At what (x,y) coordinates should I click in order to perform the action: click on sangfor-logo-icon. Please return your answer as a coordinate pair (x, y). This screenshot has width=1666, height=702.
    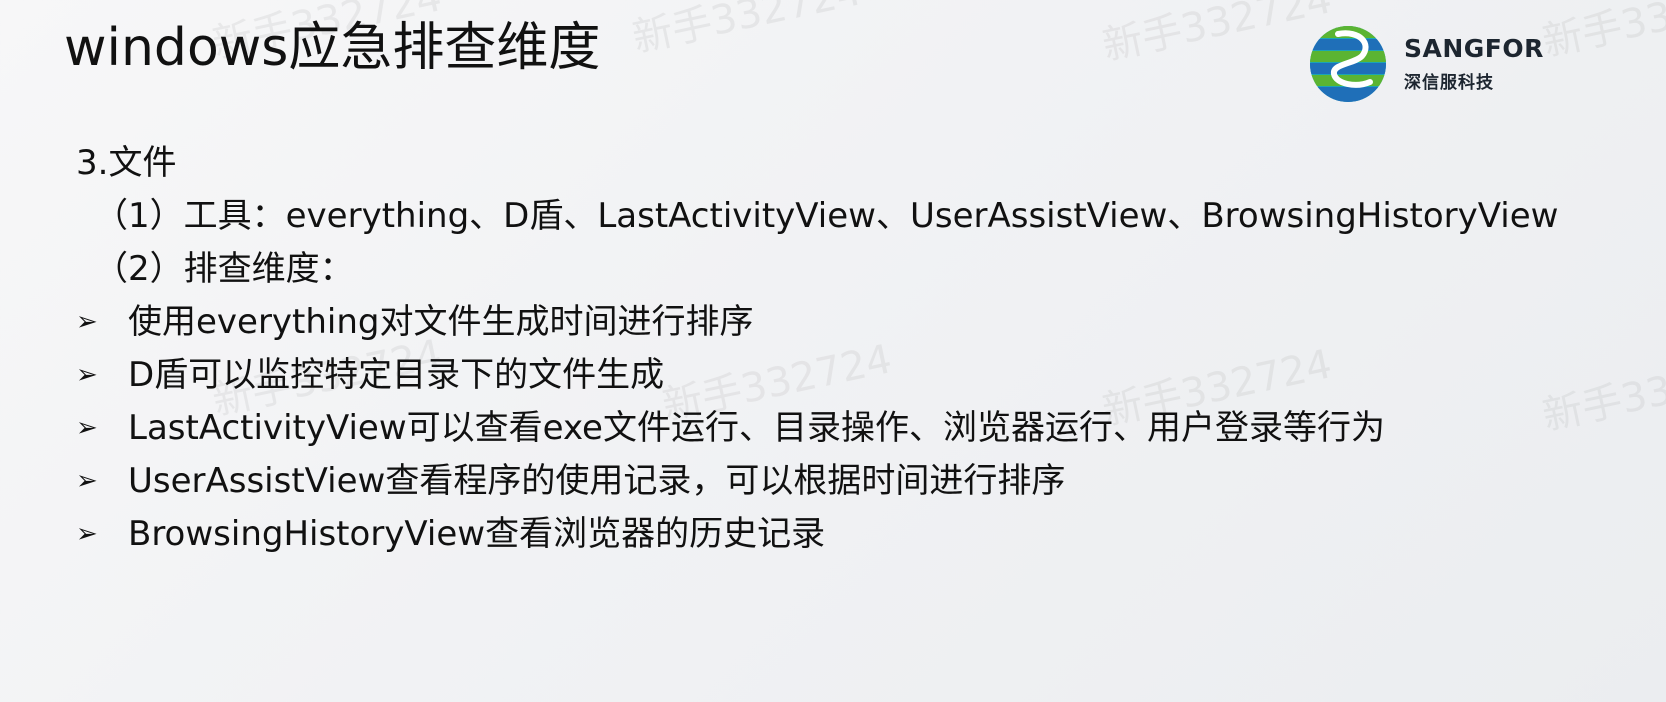
    Looking at the image, I should click on (1348, 64).